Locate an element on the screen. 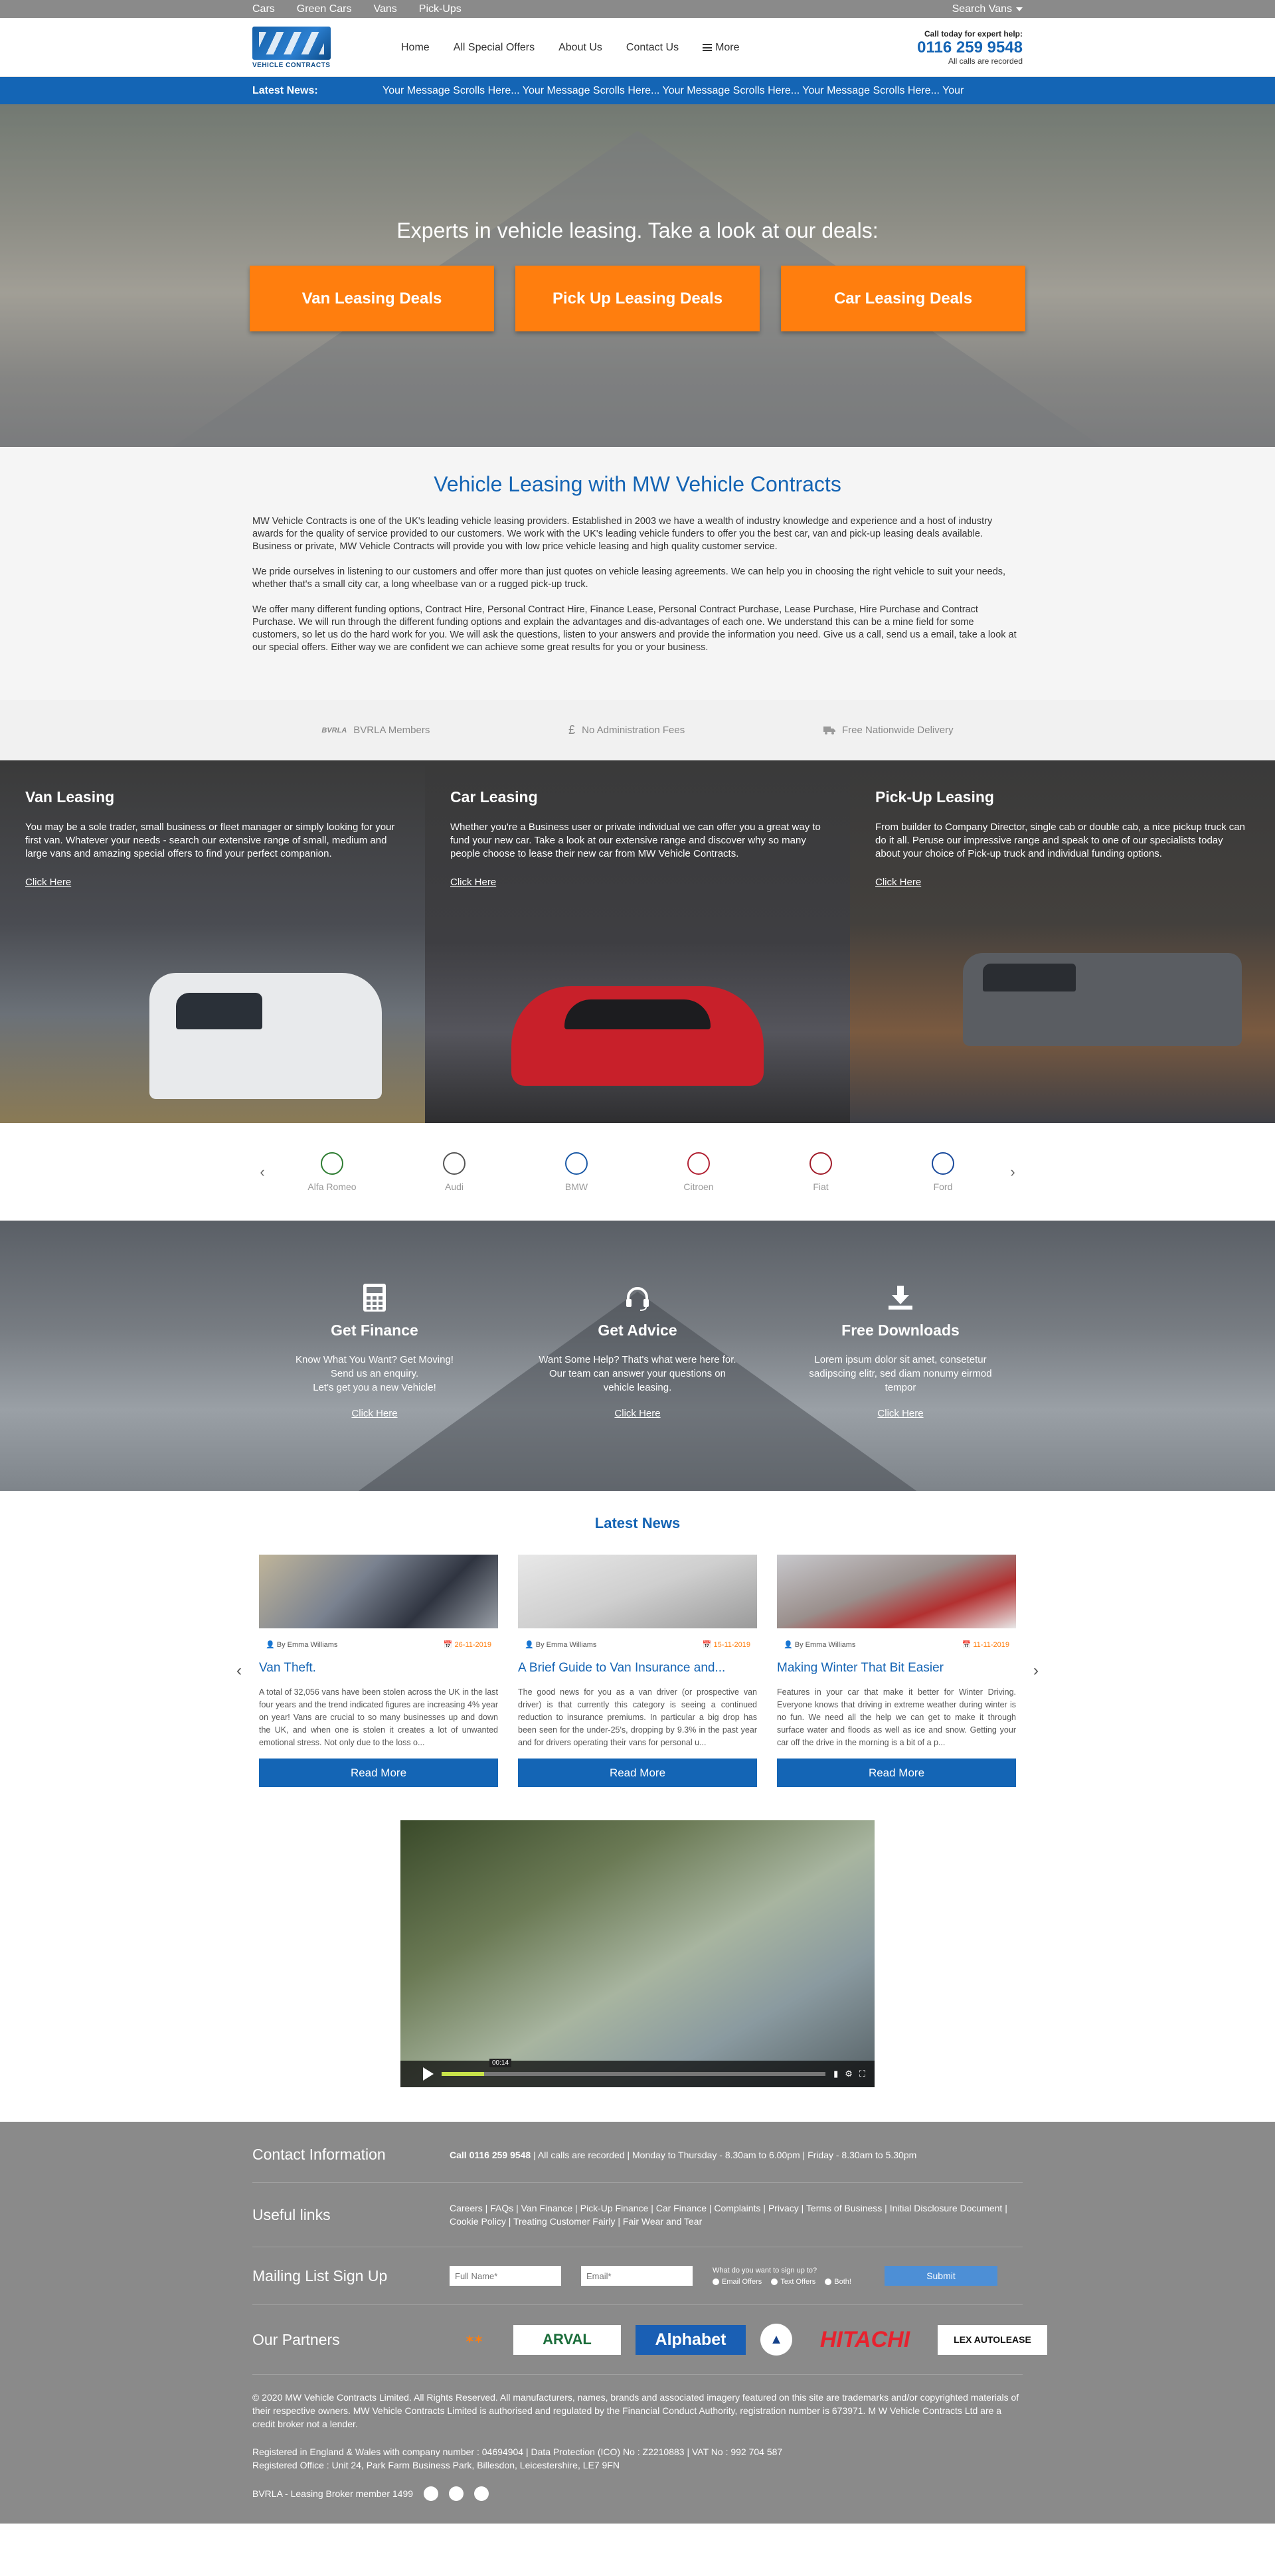 Image resolution: width=1275 pixels, height=2576 pixels. logo: VEHICLE CONTRACTS is located at coordinates (292, 48).